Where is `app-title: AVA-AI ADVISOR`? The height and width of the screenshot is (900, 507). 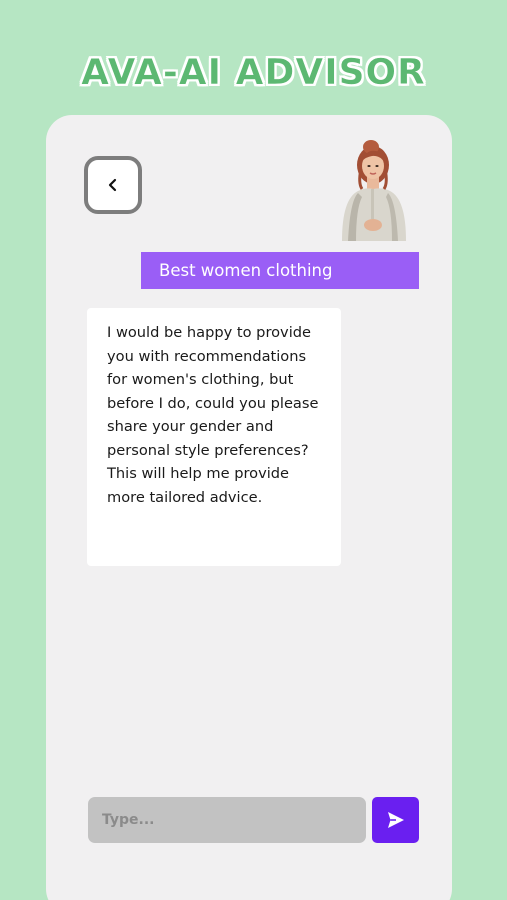
app-title: AVA-AI ADVISOR is located at coordinates (253, 73).